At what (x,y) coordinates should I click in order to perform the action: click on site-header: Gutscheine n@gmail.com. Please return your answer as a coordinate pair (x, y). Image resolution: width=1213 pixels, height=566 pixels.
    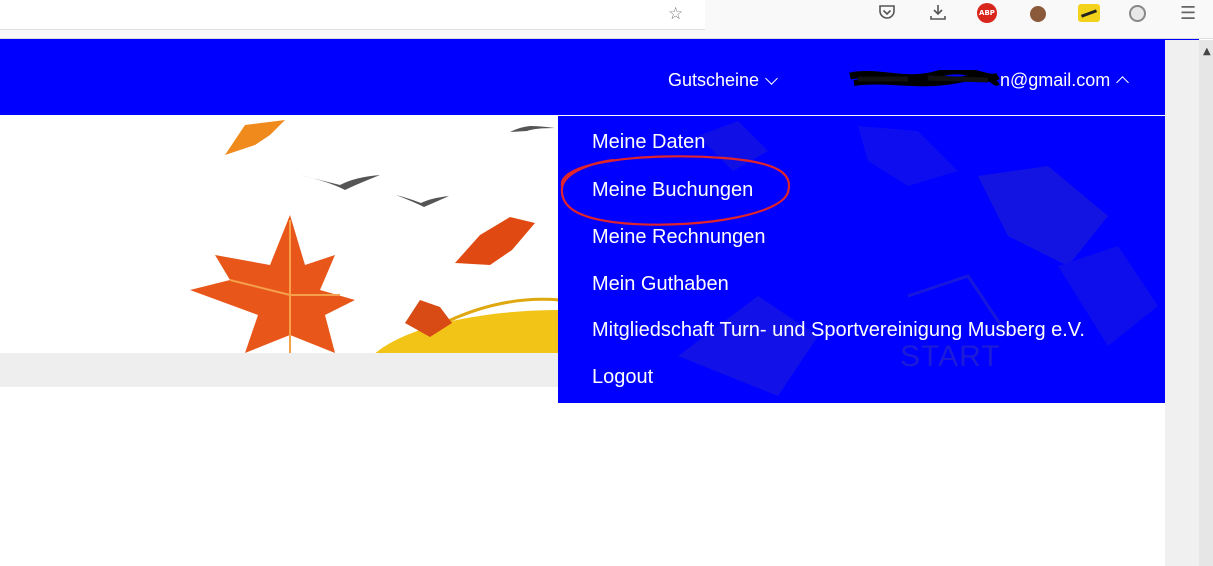
    Looking at the image, I should click on (599, 77).